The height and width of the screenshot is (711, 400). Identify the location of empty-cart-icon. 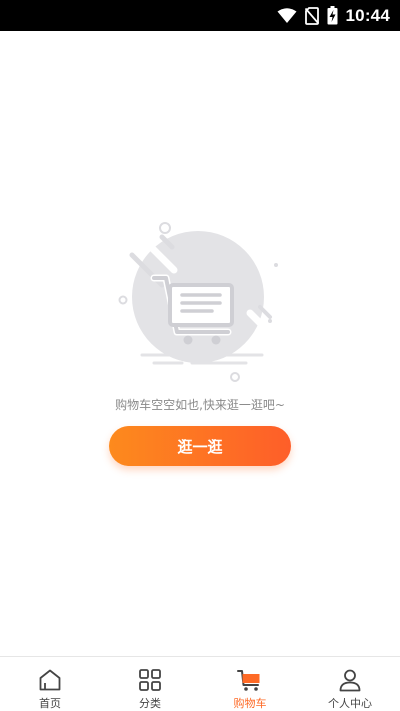
(198, 302).